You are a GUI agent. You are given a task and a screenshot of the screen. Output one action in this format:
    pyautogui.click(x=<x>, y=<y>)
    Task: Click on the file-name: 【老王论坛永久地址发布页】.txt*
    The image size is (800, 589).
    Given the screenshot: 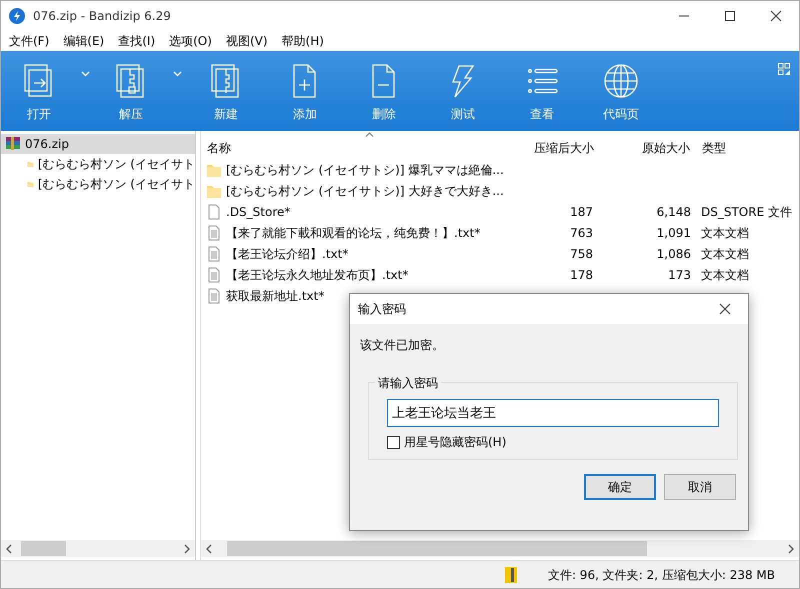 What is the action you would take?
    pyautogui.click(x=317, y=275)
    